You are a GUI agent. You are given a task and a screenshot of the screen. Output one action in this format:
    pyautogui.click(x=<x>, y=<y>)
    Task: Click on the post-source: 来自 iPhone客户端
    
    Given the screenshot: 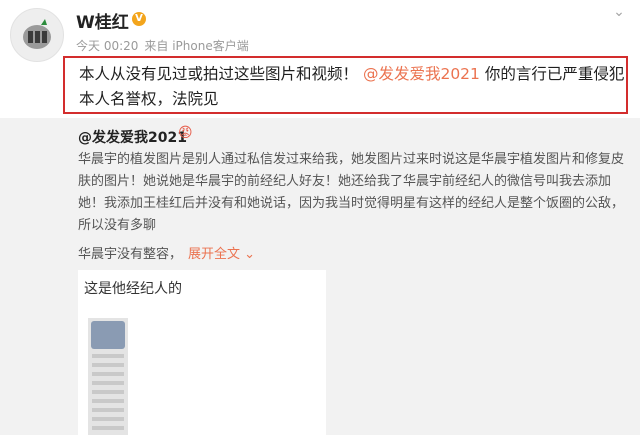 What is the action you would take?
    pyautogui.click(x=196, y=46)
    